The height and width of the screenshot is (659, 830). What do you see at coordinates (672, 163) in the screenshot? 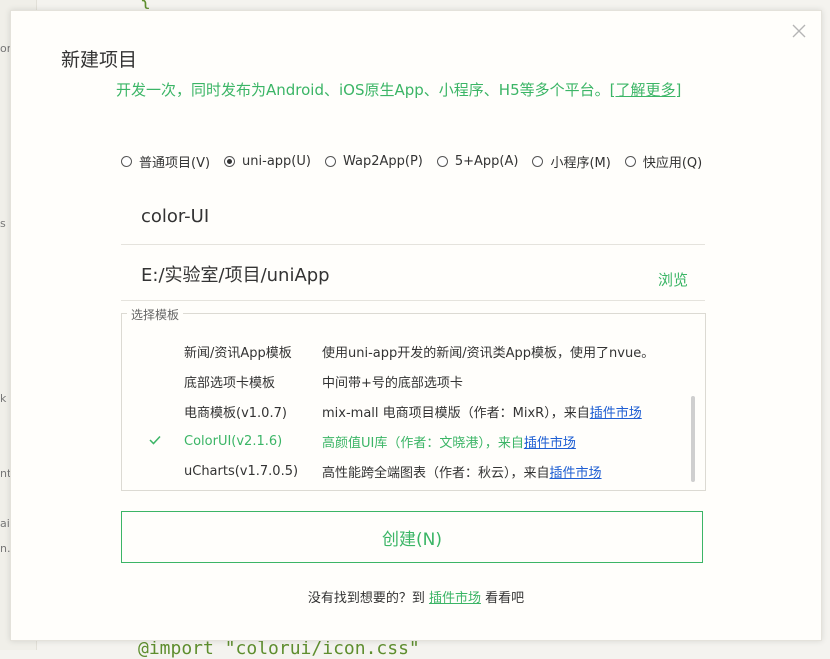
I see `radio-label: 快应用(Q)` at bounding box center [672, 163].